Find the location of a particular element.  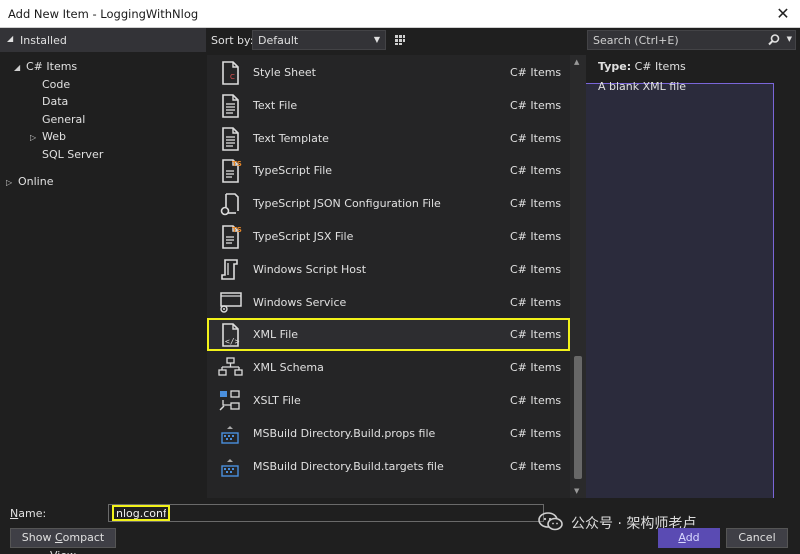

css-file-icon: C is located at coordinates (230, 73).